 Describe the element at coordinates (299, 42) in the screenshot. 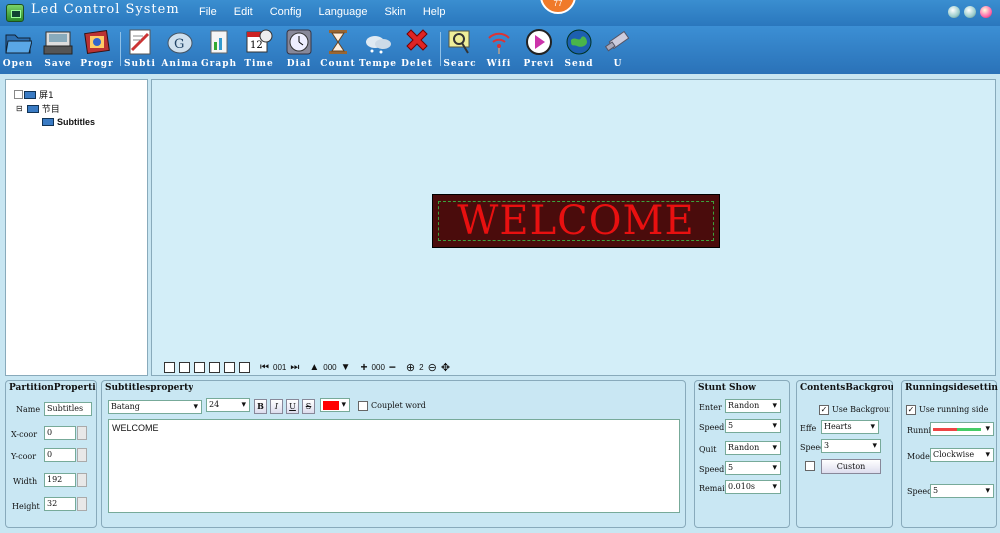

I see `clock-icon` at that location.